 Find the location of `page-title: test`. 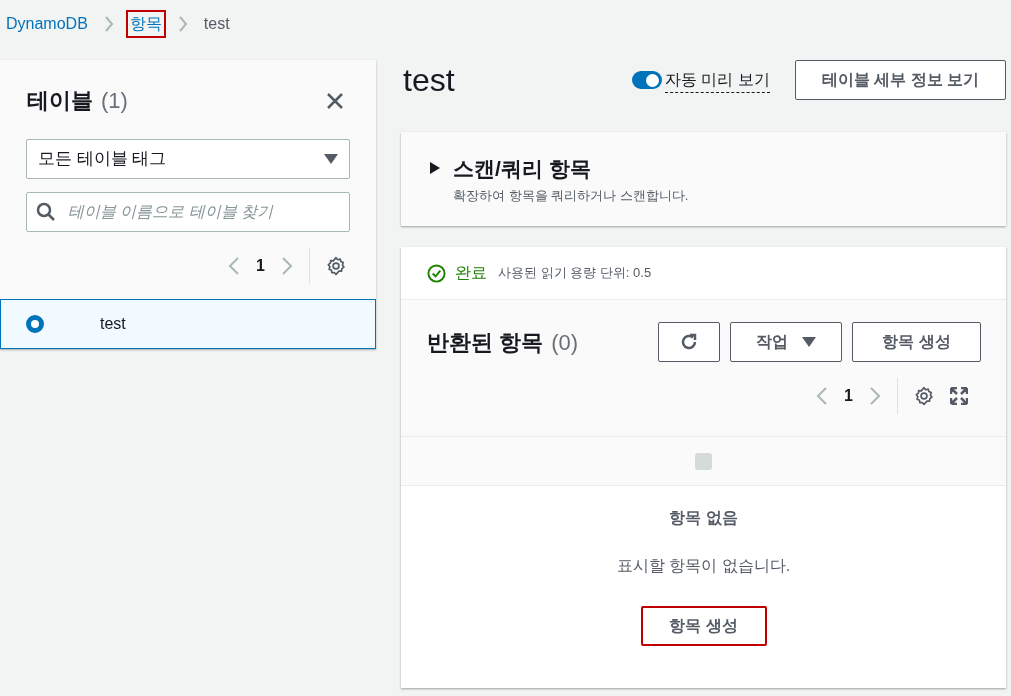

page-title: test is located at coordinates (429, 80).